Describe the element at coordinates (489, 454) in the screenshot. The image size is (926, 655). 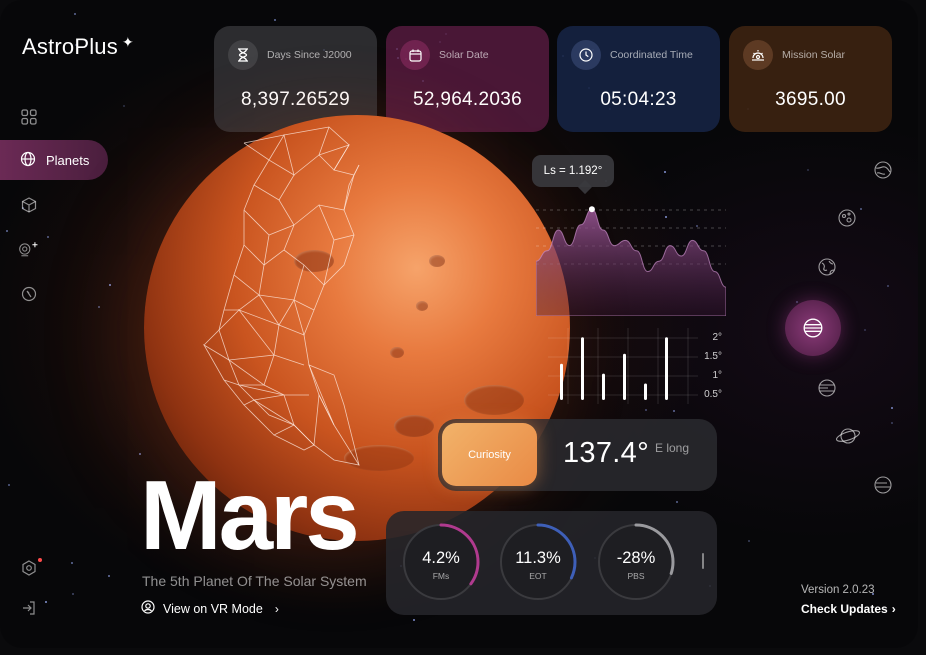
I see `curiosity-button: Curiosity` at that location.